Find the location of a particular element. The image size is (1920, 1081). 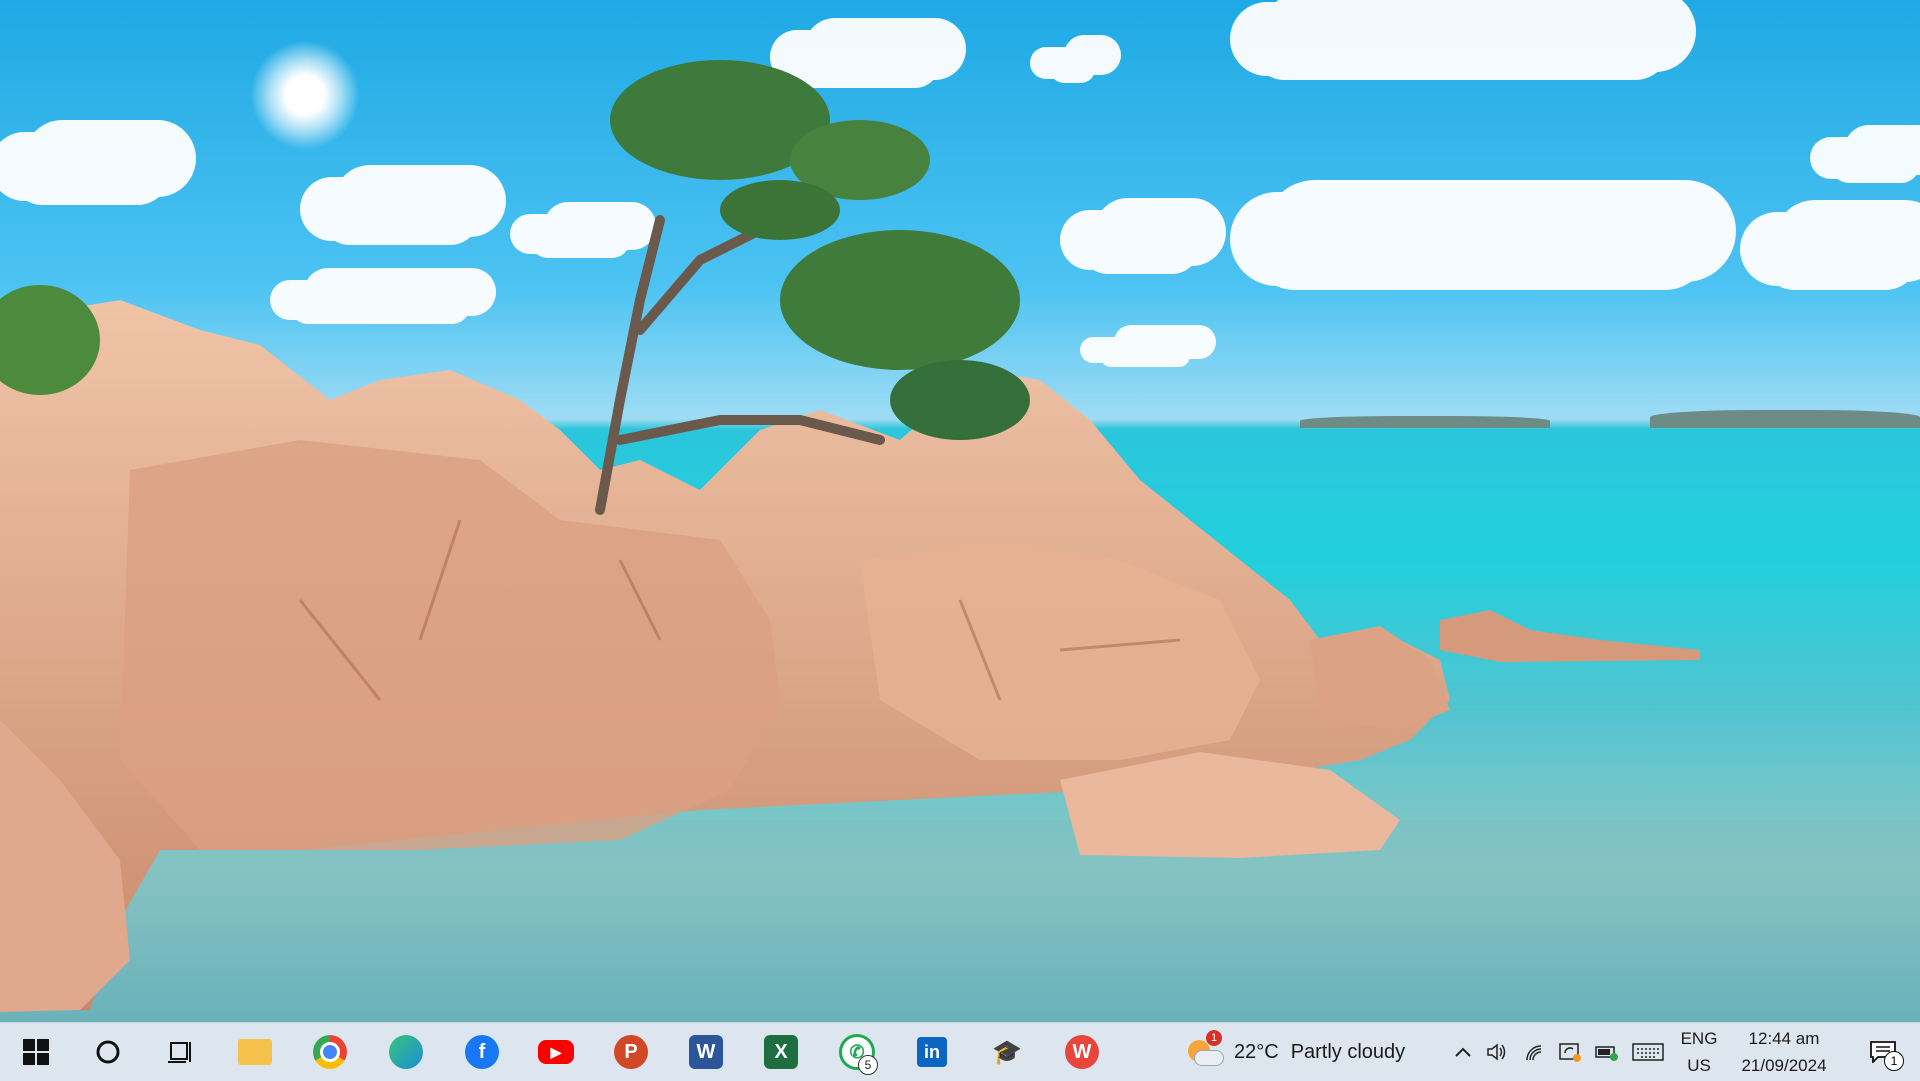

chevron-up-icon is located at coordinates (1463, 1052).